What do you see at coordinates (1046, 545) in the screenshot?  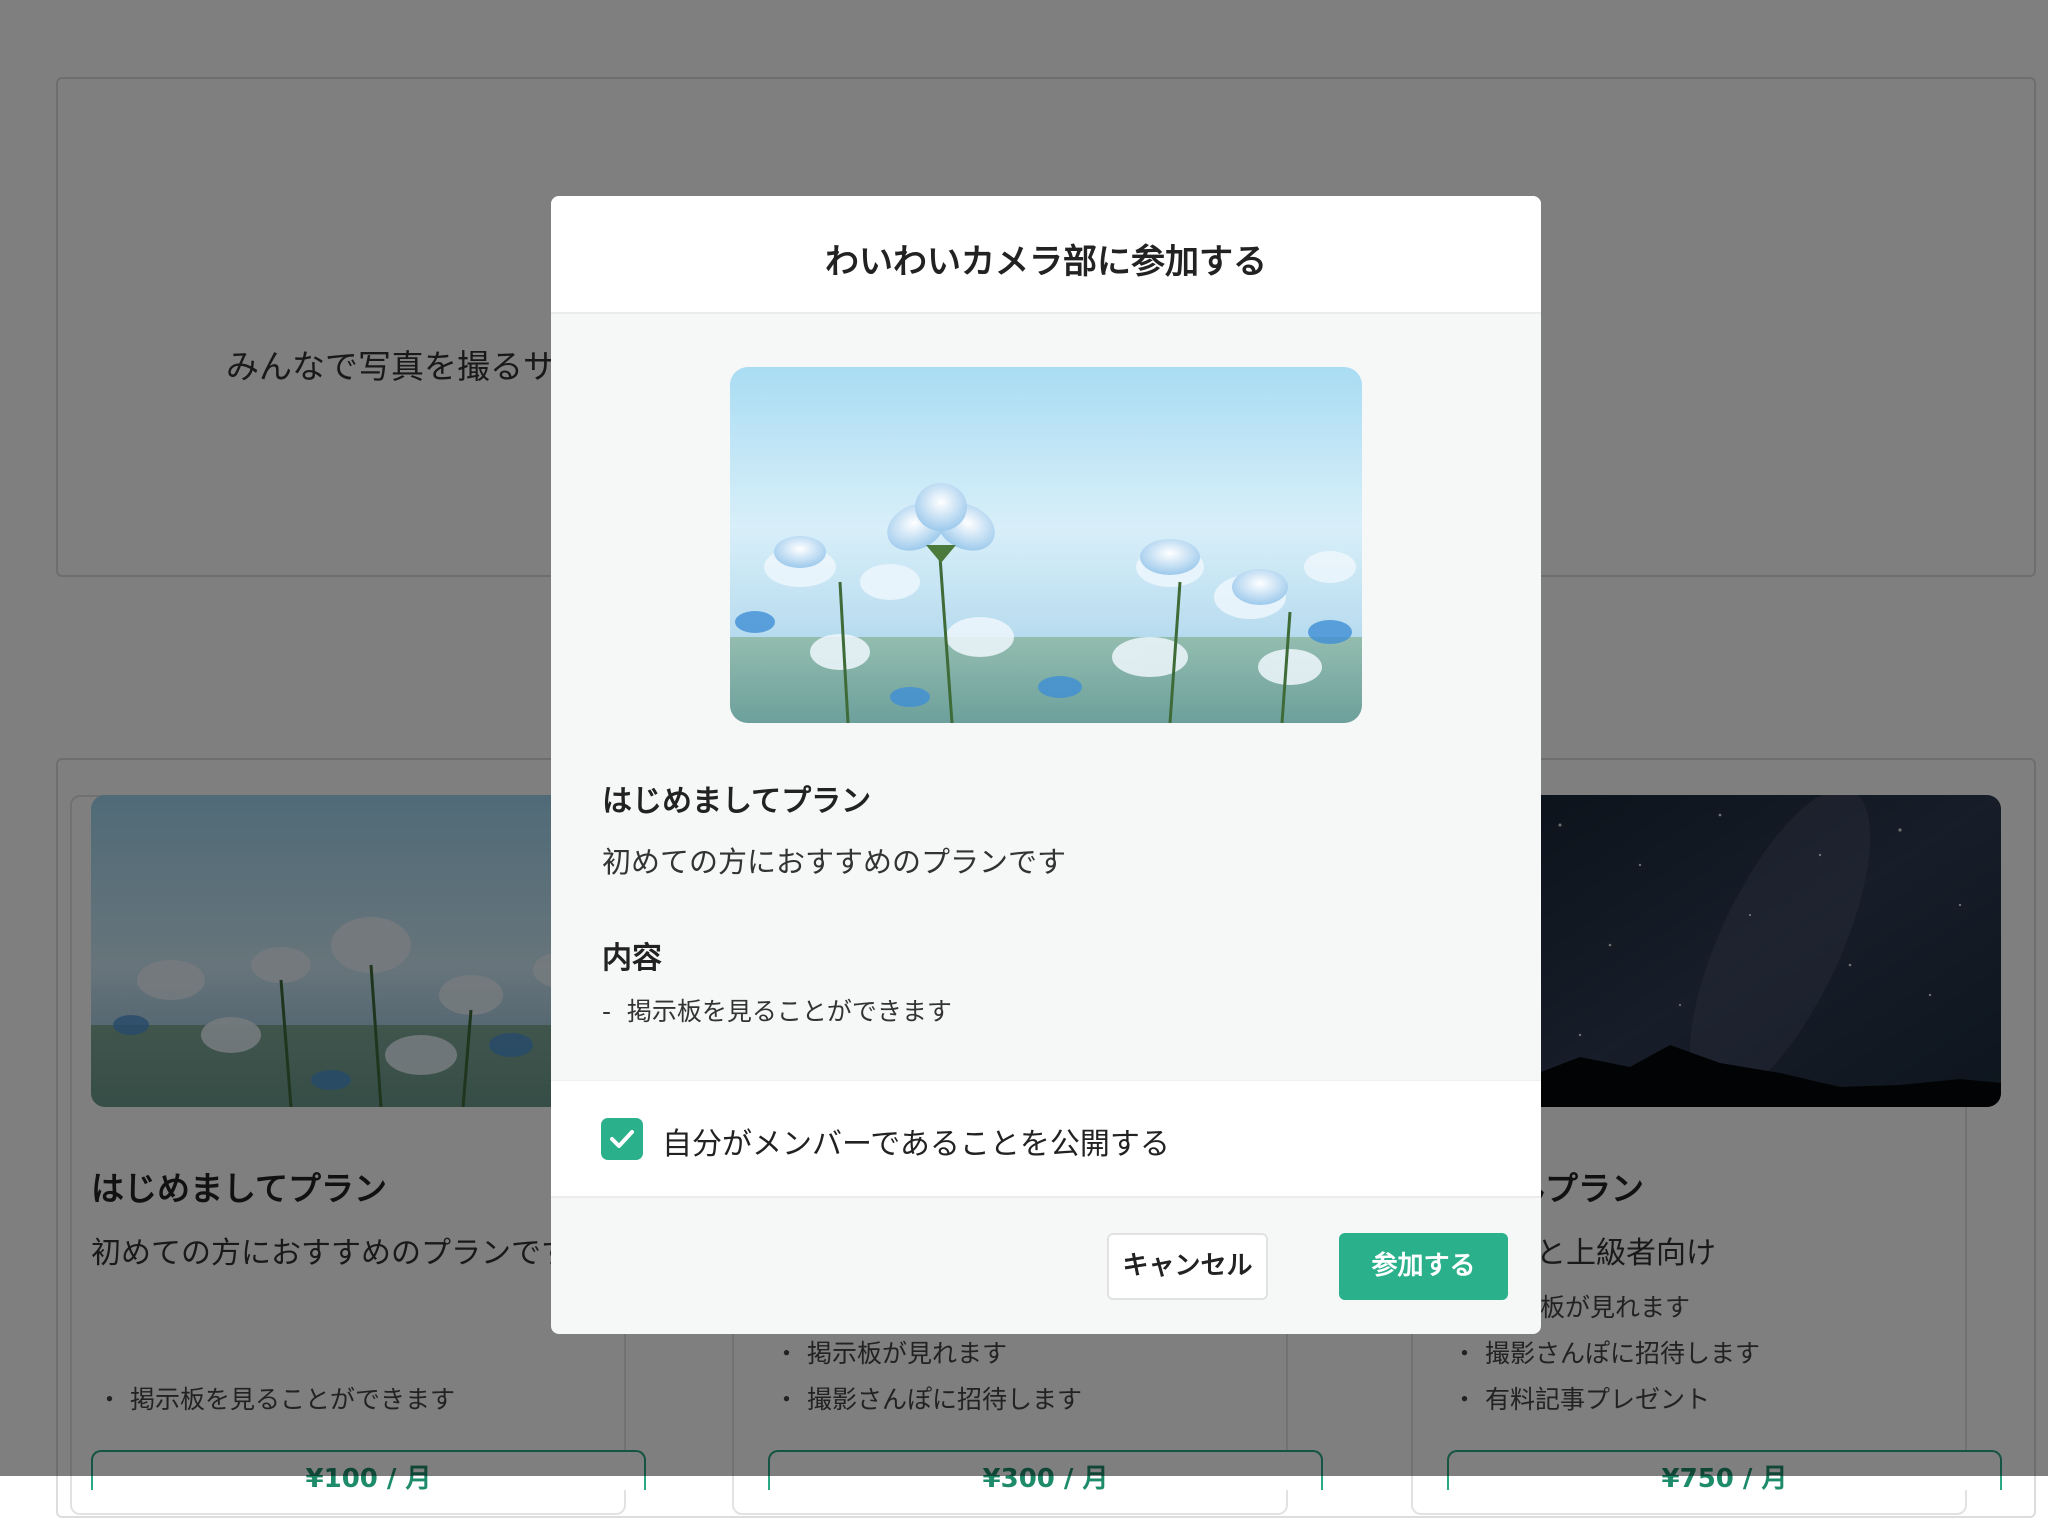 I see `plan-image` at bounding box center [1046, 545].